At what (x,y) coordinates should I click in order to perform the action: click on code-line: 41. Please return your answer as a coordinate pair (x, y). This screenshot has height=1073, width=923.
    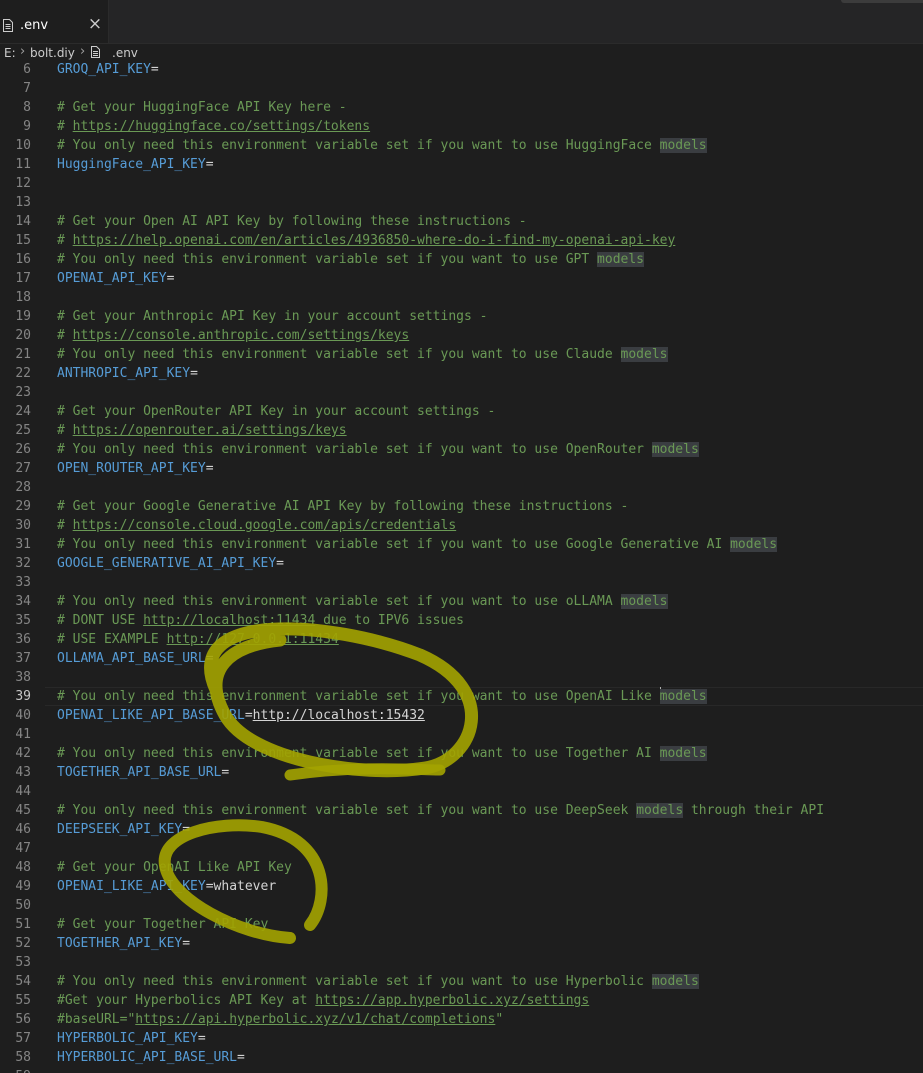
    Looking at the image, I should click on (461, 734).